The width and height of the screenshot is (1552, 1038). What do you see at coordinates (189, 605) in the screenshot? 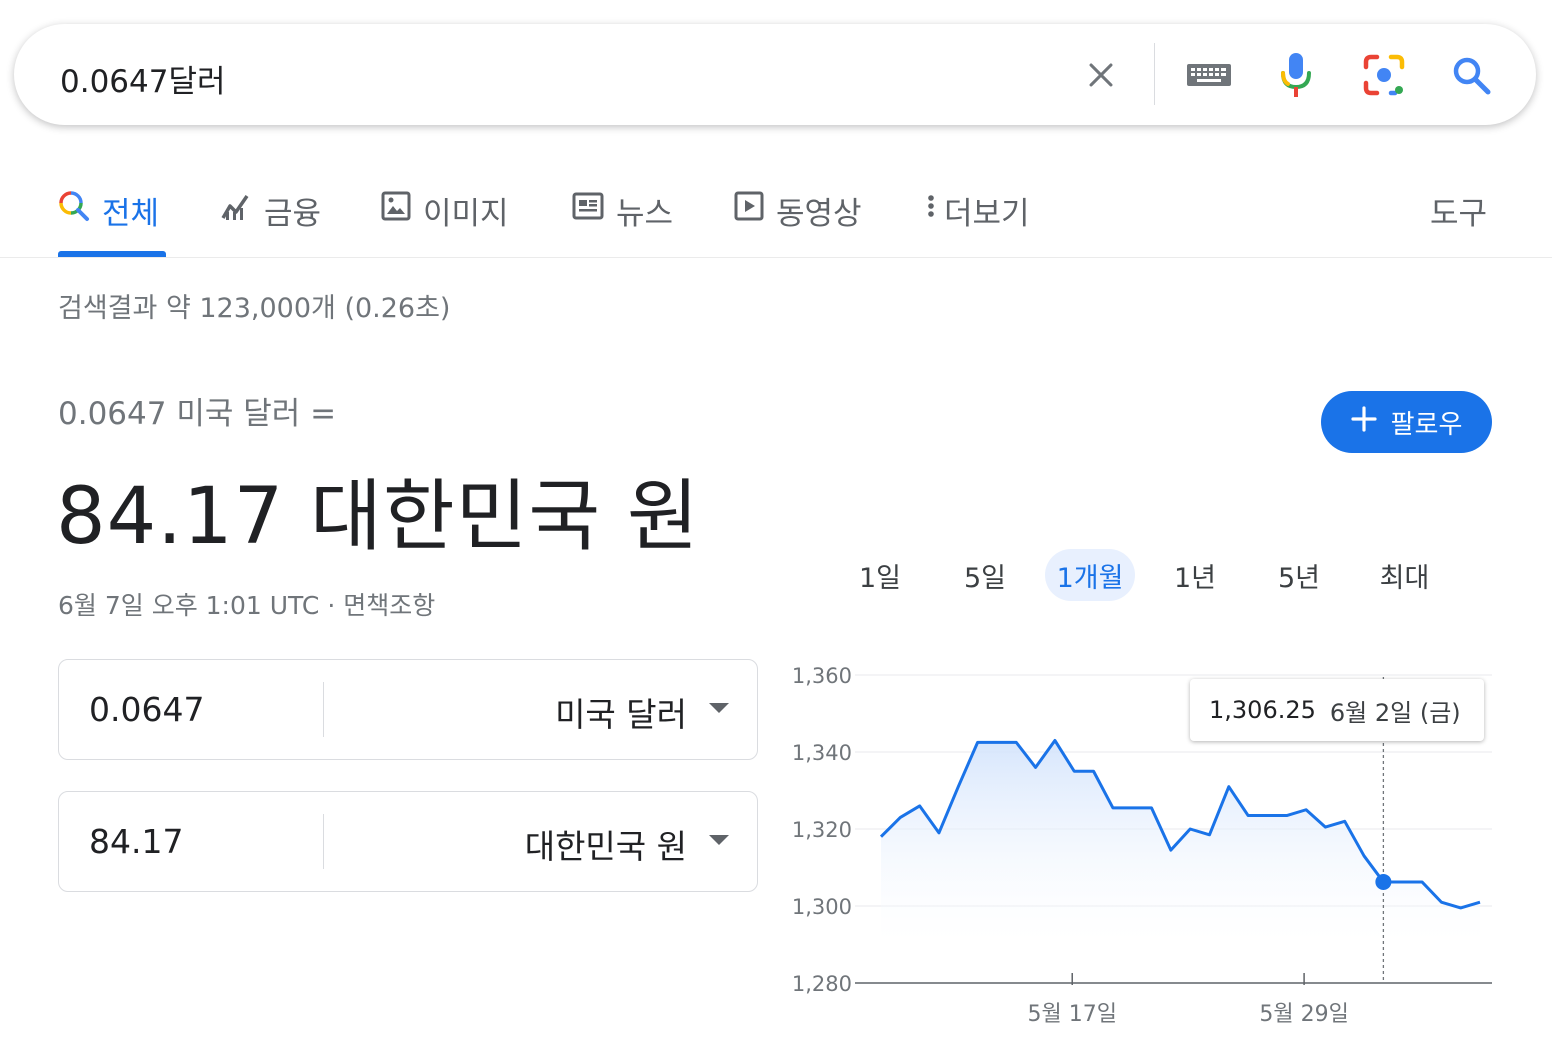
I see `conversion-timestamp: 6월 7일 오후 1:01 UTC` at bounding box center [189, 605].